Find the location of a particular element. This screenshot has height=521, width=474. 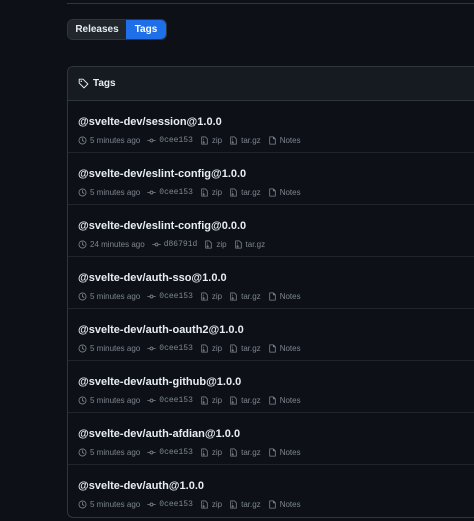

tag-name-link: @svelte-dev/auth-github@1.0.0 is located at coordinates (159, 382).